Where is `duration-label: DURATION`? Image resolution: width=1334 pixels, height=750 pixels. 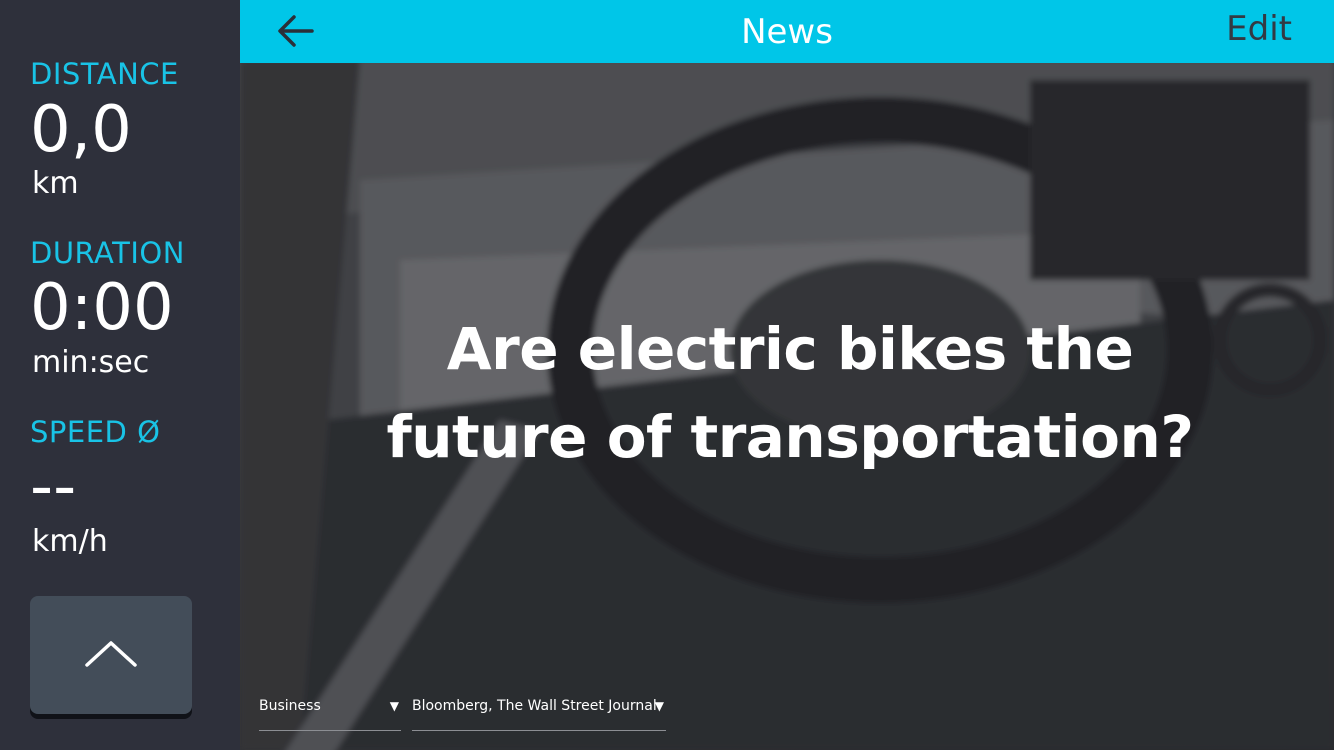
duration-label: DURATION is located at coordinates (107, 253).